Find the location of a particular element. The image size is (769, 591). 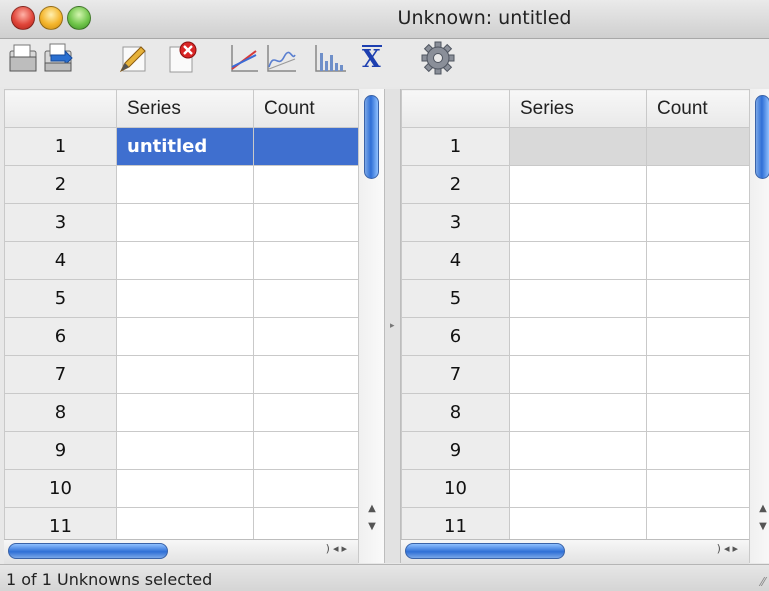

mean-x-bar-icon: X is located at coordinates (373, 60).